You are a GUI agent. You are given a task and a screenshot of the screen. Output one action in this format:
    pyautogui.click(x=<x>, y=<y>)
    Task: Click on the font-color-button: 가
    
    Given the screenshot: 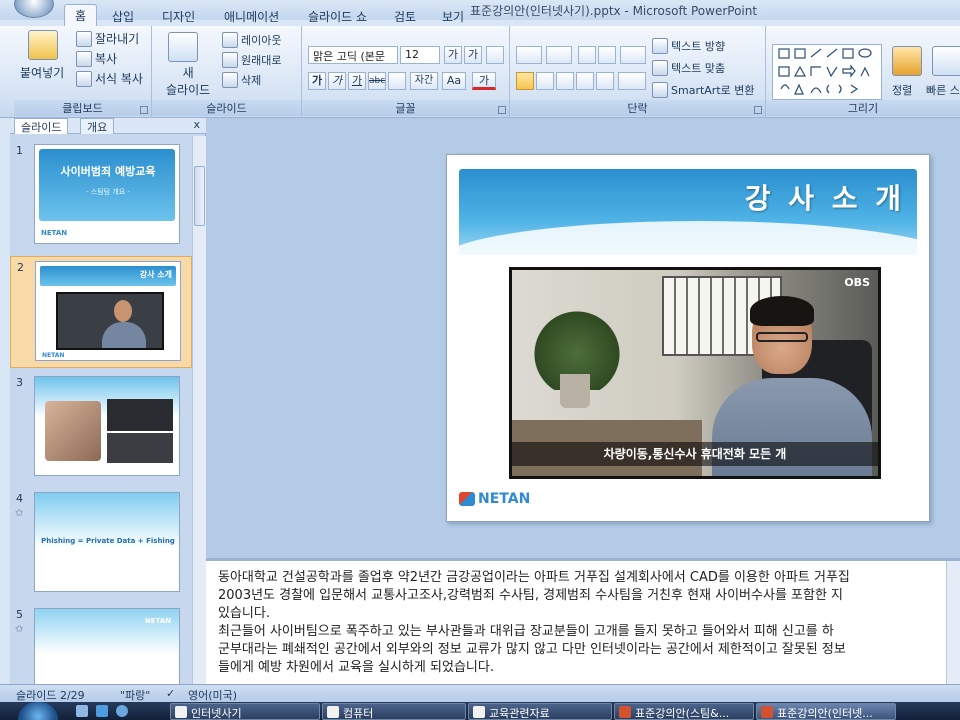 What is the action you would take?
    pyautogui.click(x=484, y=81)
    